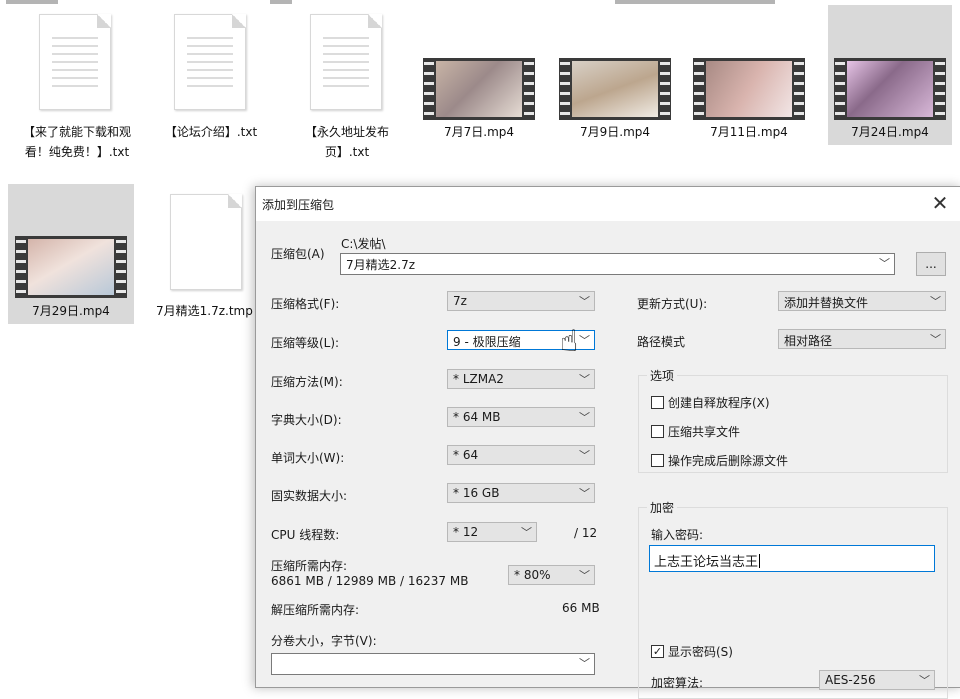 The width and height of the screenshot is (960, 699). I want to click on archive-name-combo: 7月精选2.7z ﹀, so click(617, 264).